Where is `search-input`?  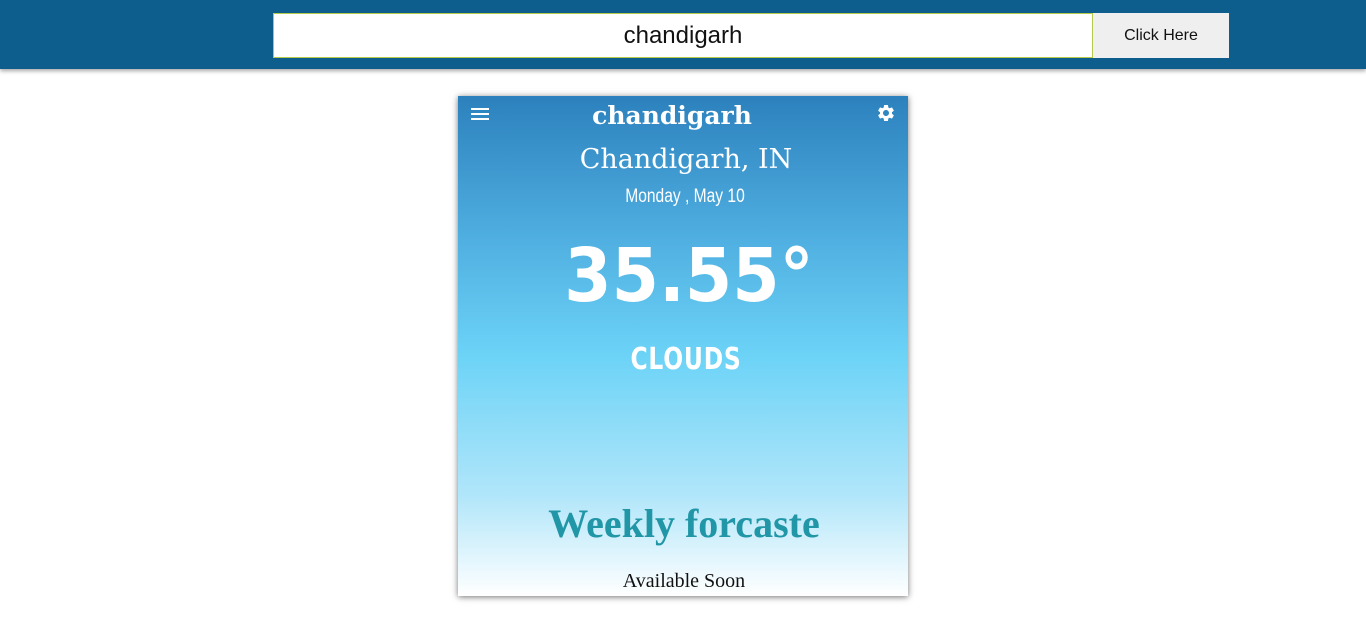
search-input is located at coordinates (683, 35).